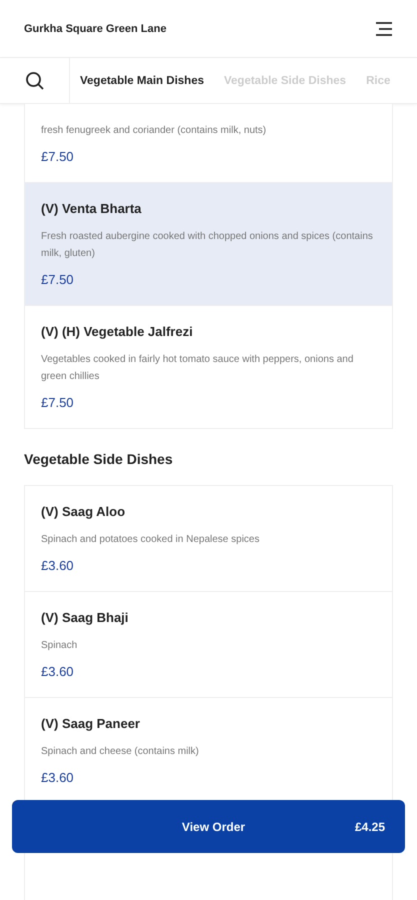  What do you see at coordinates (208, 826) in the screenshot?
I see `view-order-button: View Order £4.25` at bounding box center [208, 826].